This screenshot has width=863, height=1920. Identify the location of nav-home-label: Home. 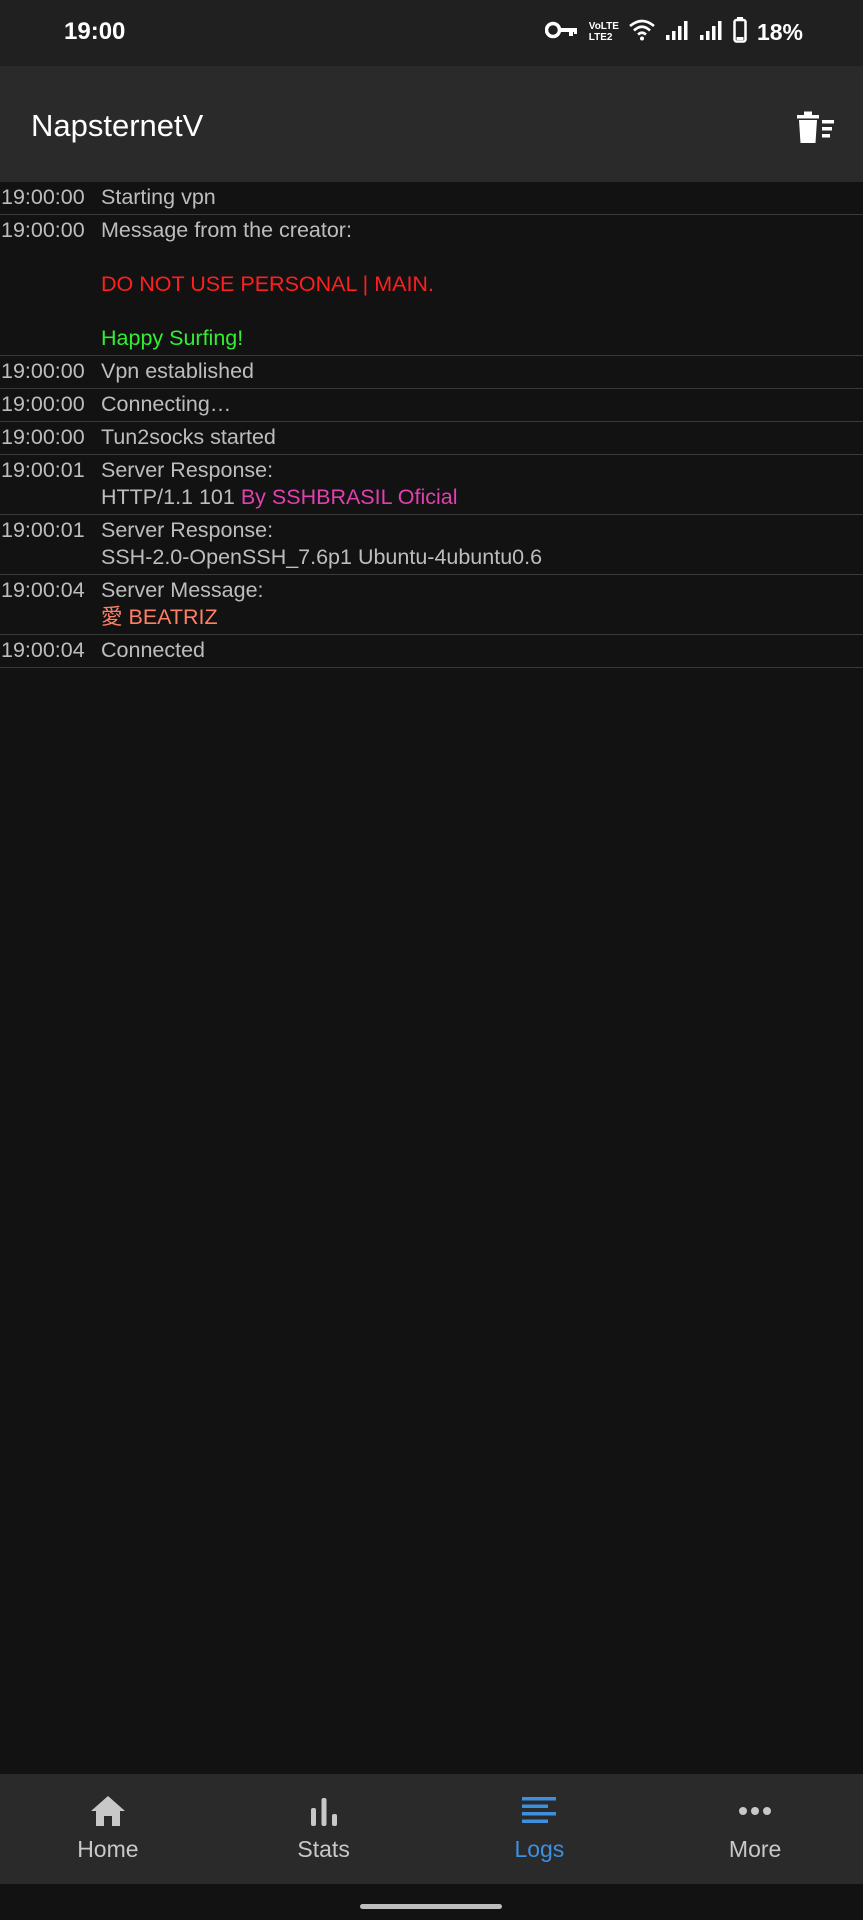
(108, 1849).